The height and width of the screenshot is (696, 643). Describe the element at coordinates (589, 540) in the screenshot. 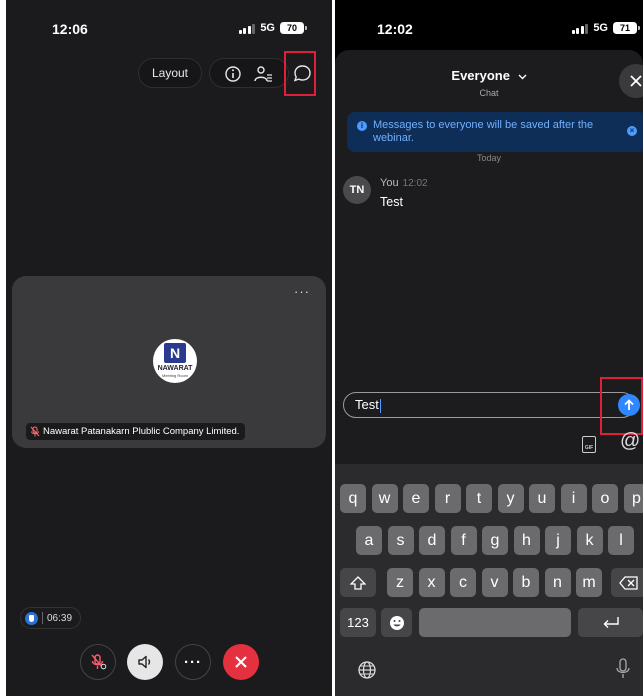

I see `key-k: k` at that location.